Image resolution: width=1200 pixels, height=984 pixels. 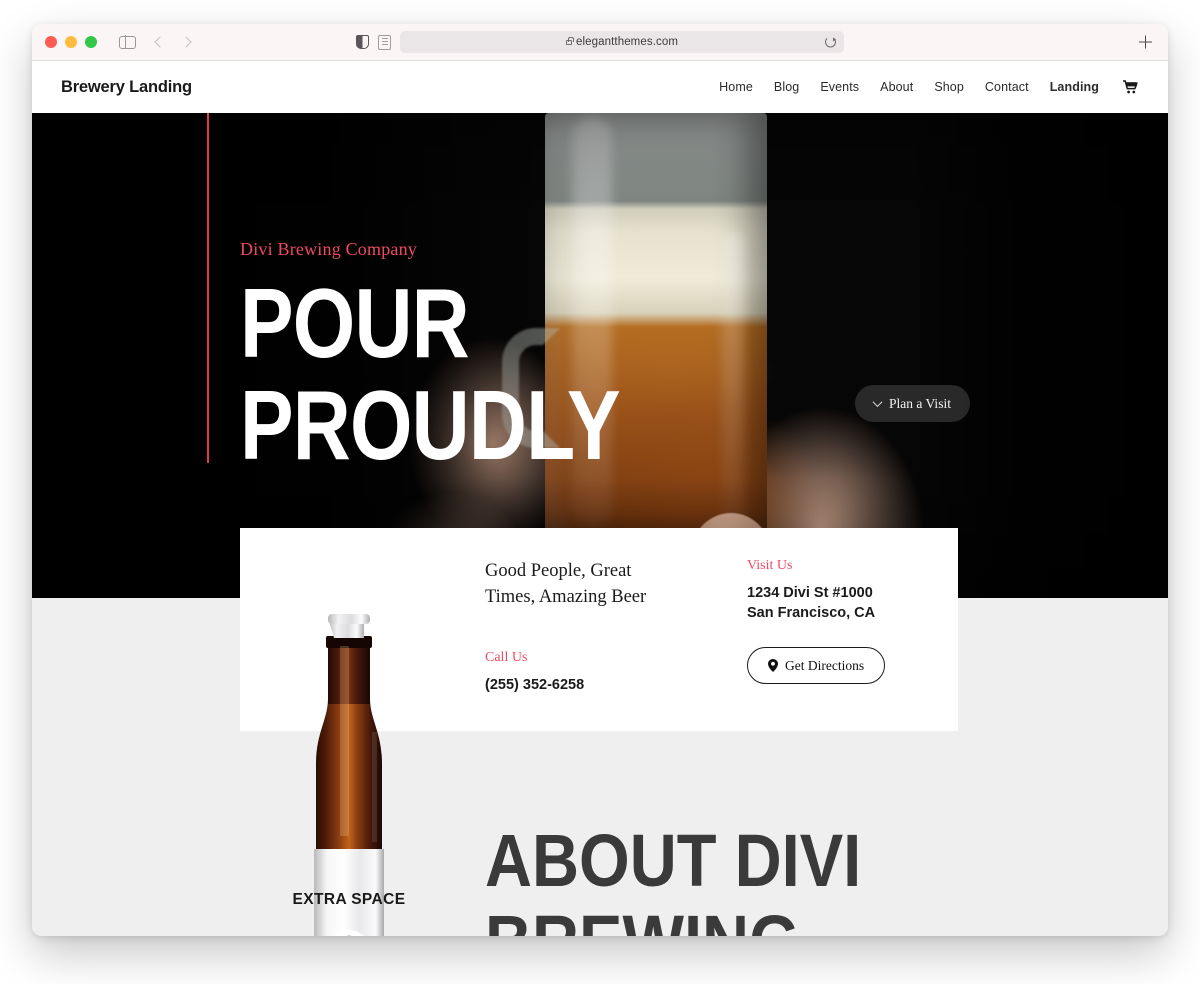 What do you see at coordinates (920, 403) in the screenshot?
I see `plan-a-visit-label: Plan a Visit` at bounding box center [920, 403].